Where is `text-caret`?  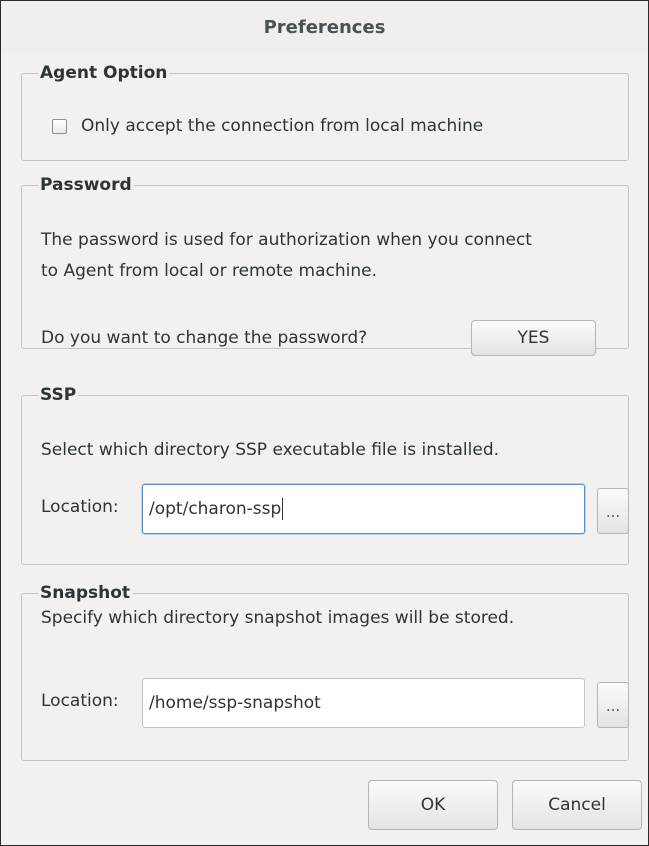 text-caret is located at coordinates (283, 509).